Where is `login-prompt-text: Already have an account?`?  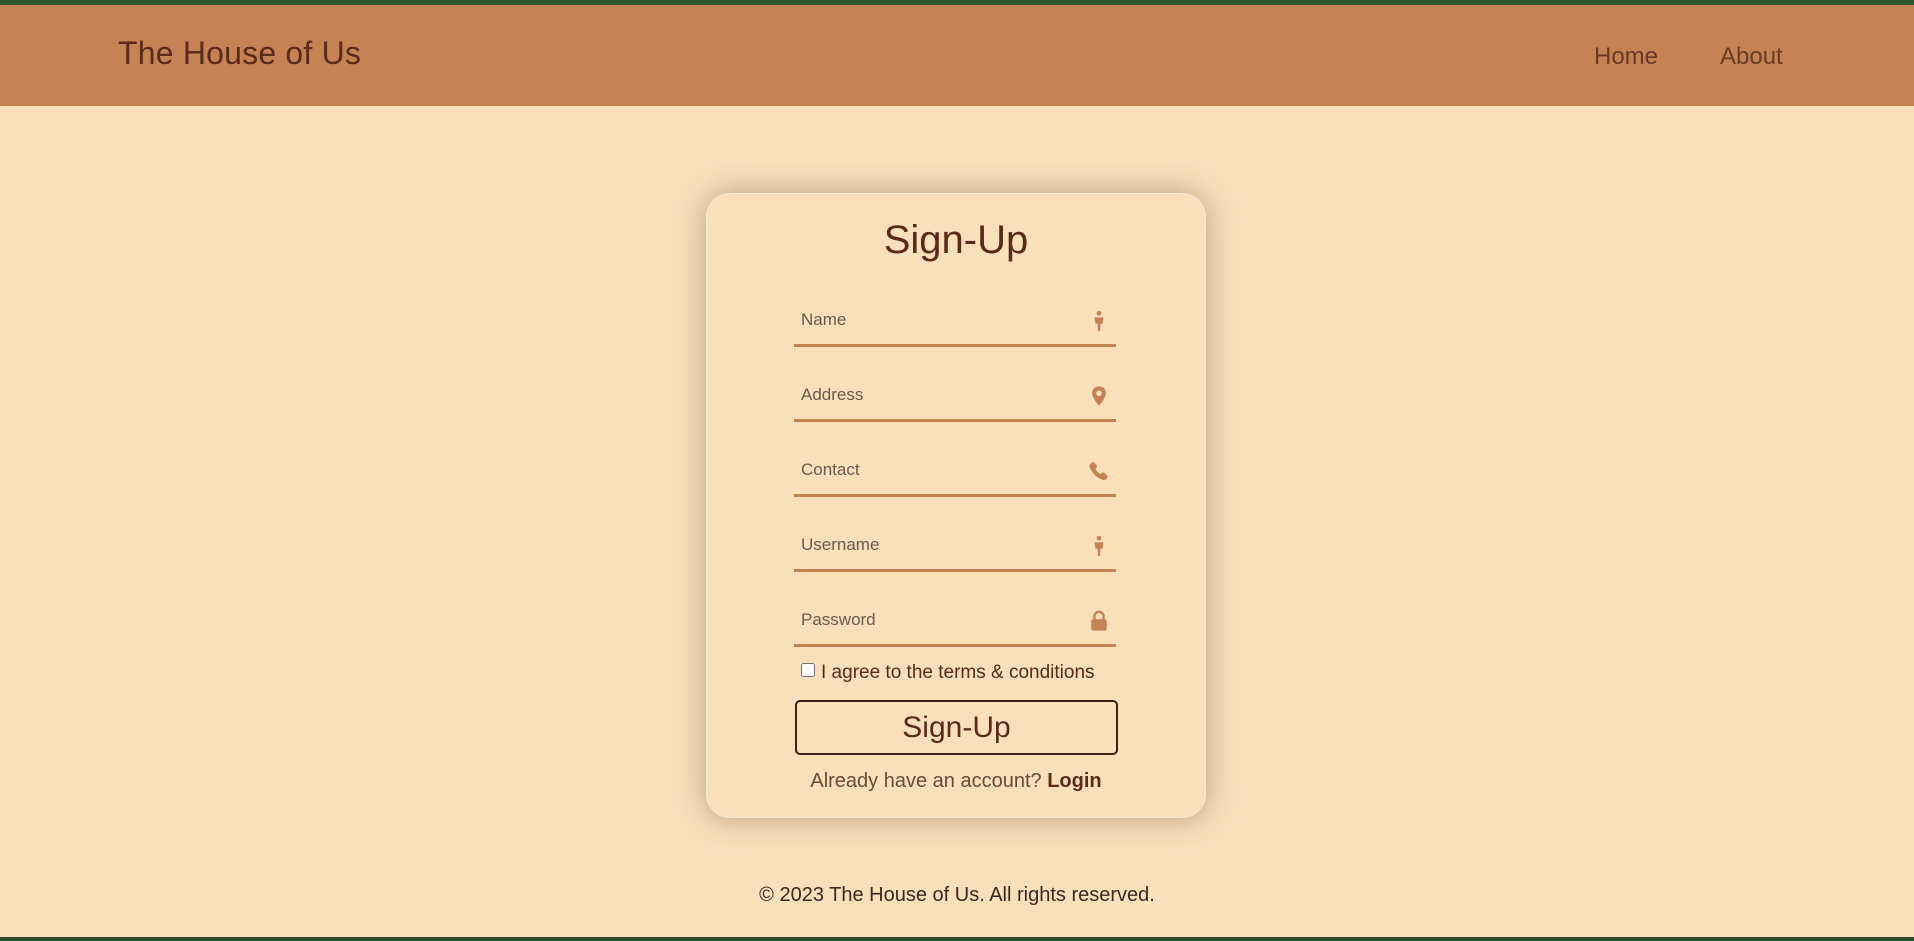
login-prompt-text: Already have an account? is located at coordinates (926, 781).